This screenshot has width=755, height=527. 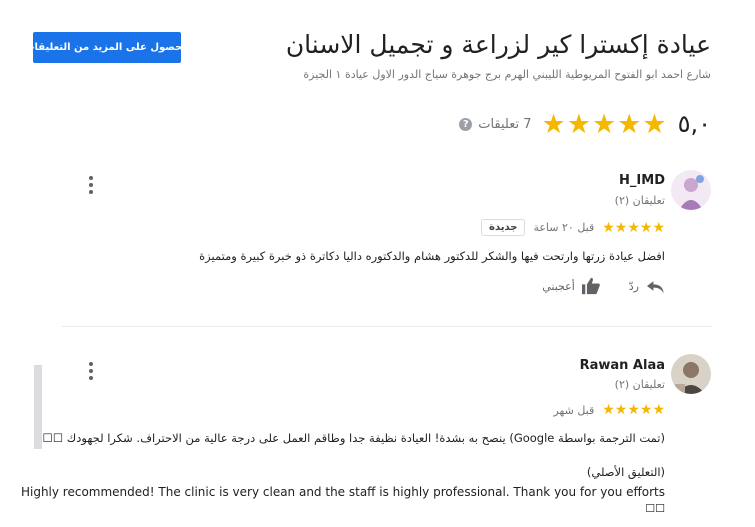 I want to click on review-count: 7 تعليقات, so click(x=504, y=124).